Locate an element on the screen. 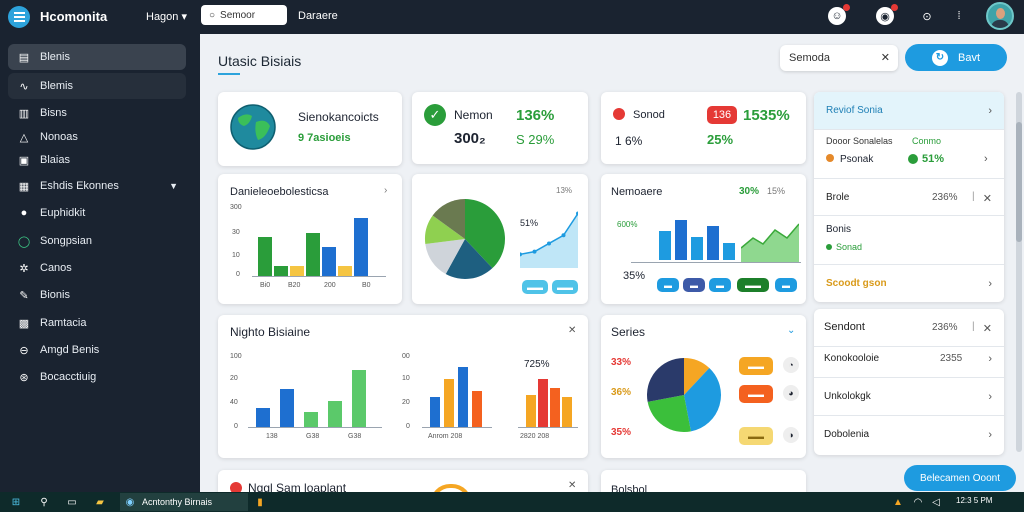  nemoes-pct: 30% is located at coordinates (749, 191).